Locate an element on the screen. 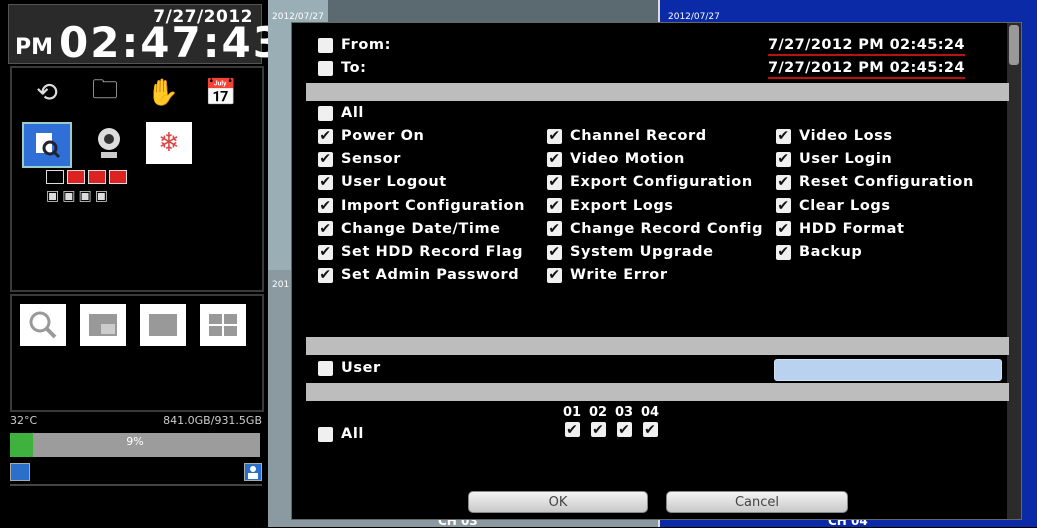 The width and height of the screenshot is (1037, 528). event-label: Change Date/Time is located at coordinates (421, 228).